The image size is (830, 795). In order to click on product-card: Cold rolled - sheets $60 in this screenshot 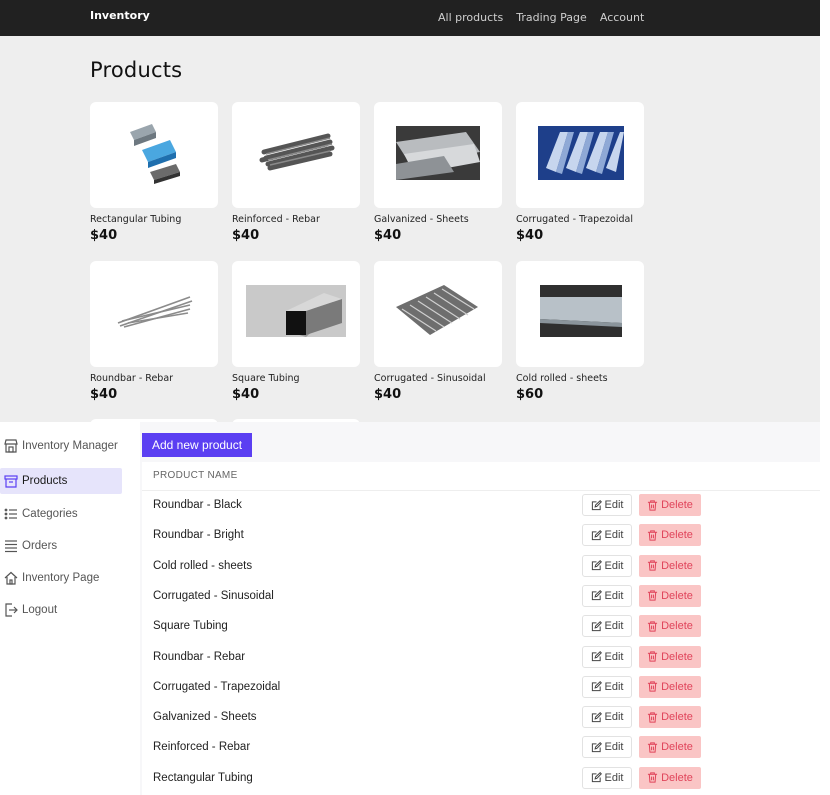, I will do `click(581, 331)`.